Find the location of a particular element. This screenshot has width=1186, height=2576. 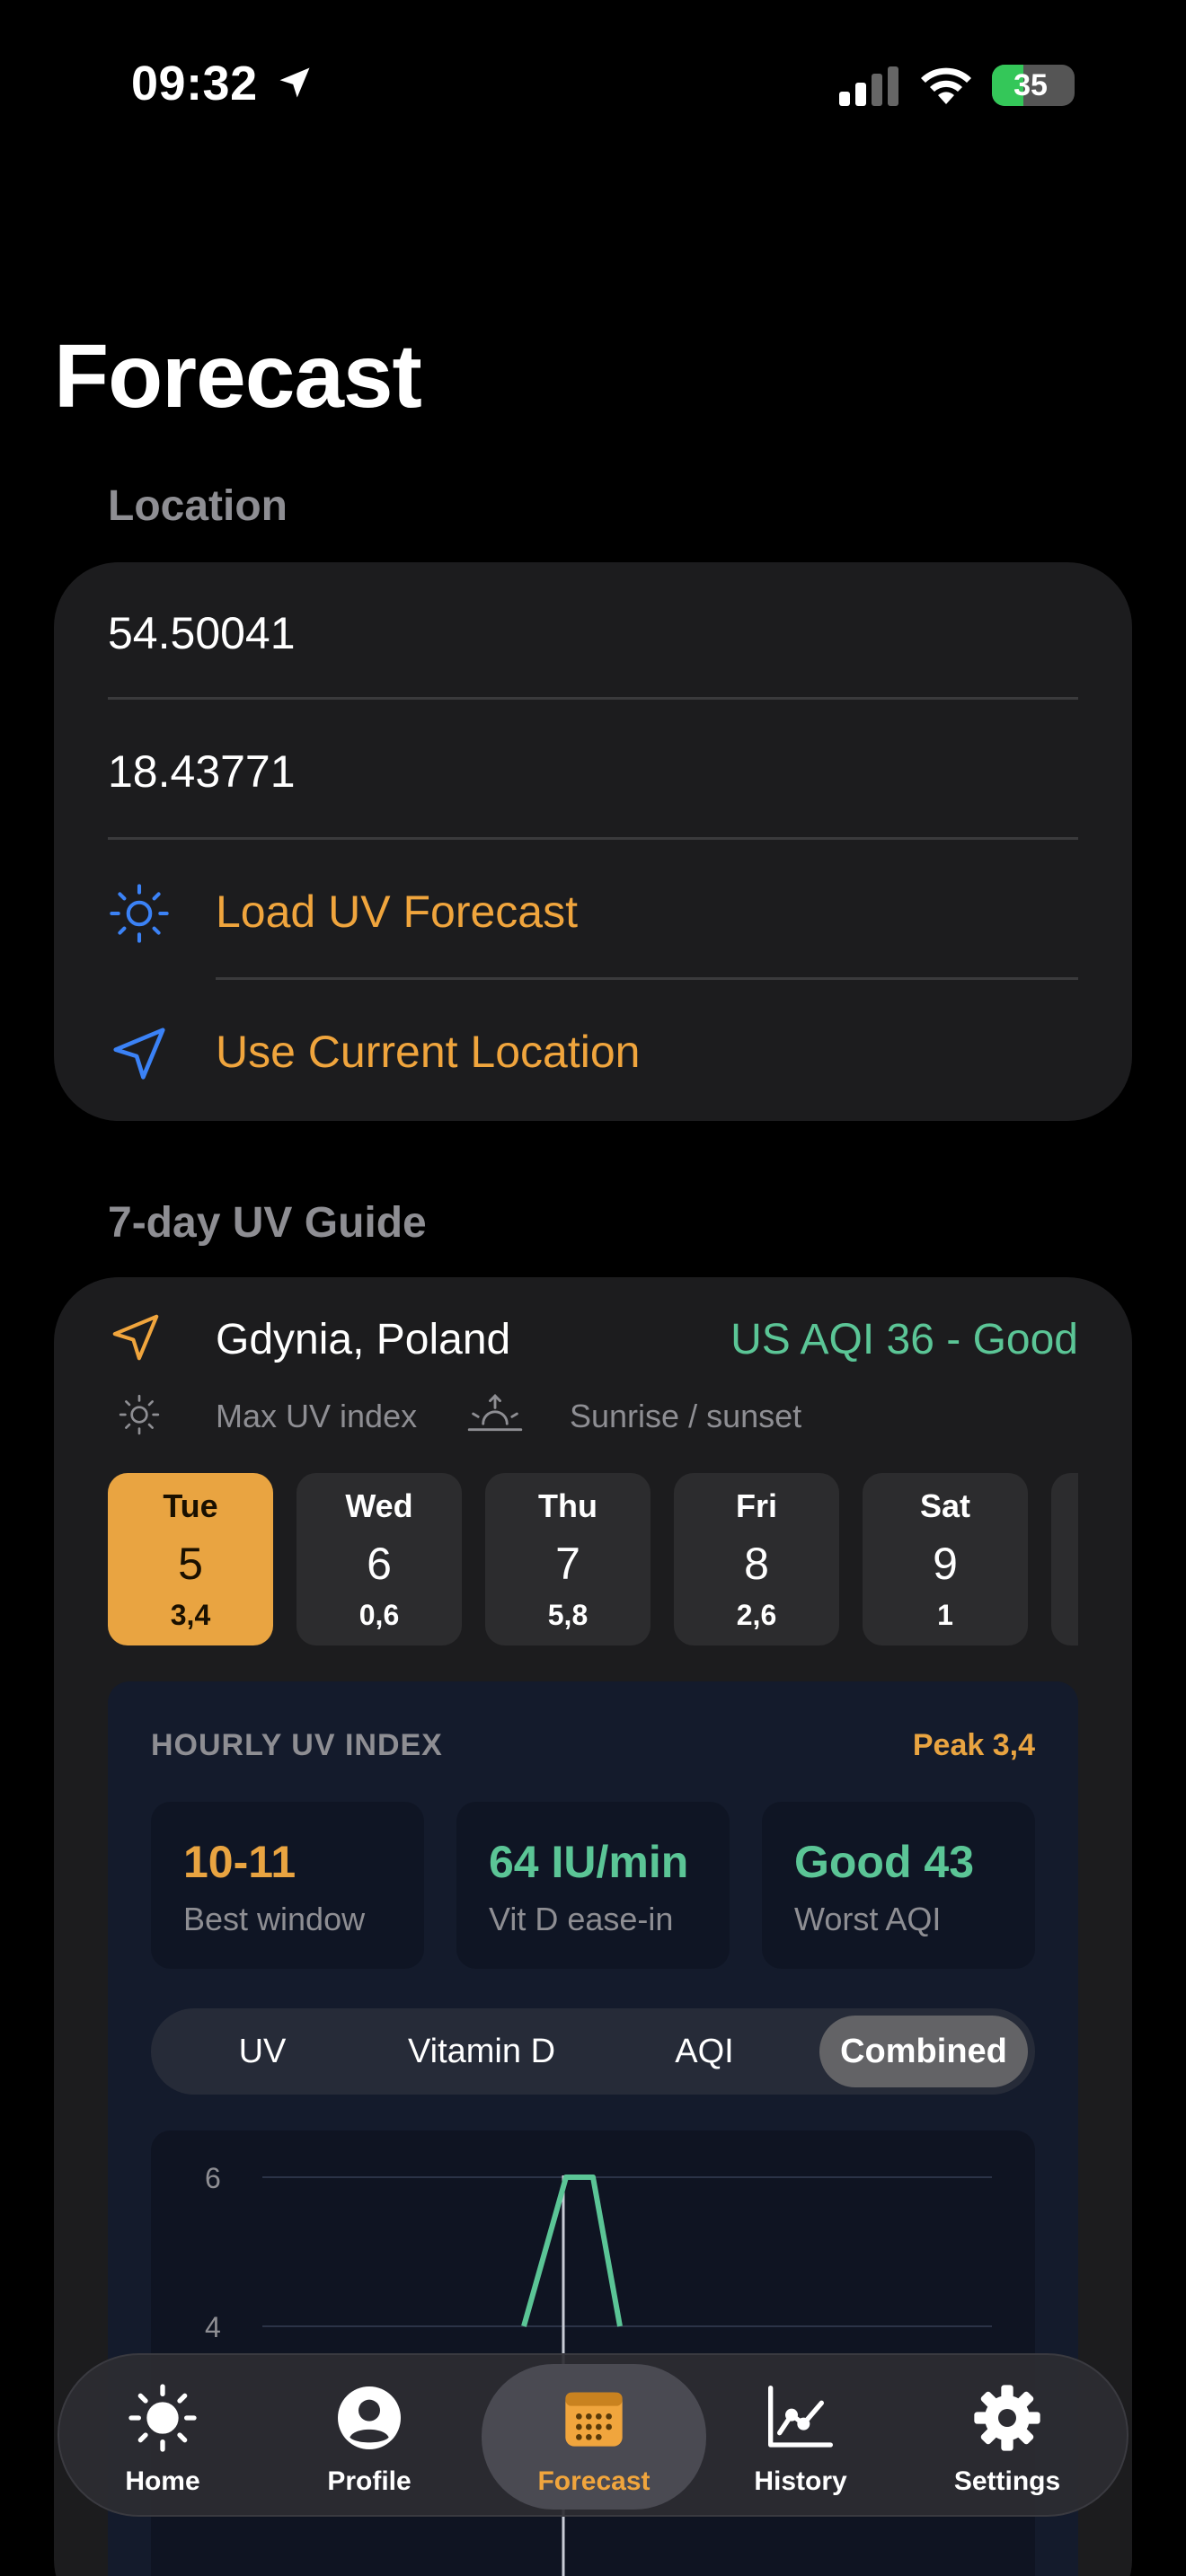

segment-vitamin-d: Vitamin D is located at coordinates (481, 2051).